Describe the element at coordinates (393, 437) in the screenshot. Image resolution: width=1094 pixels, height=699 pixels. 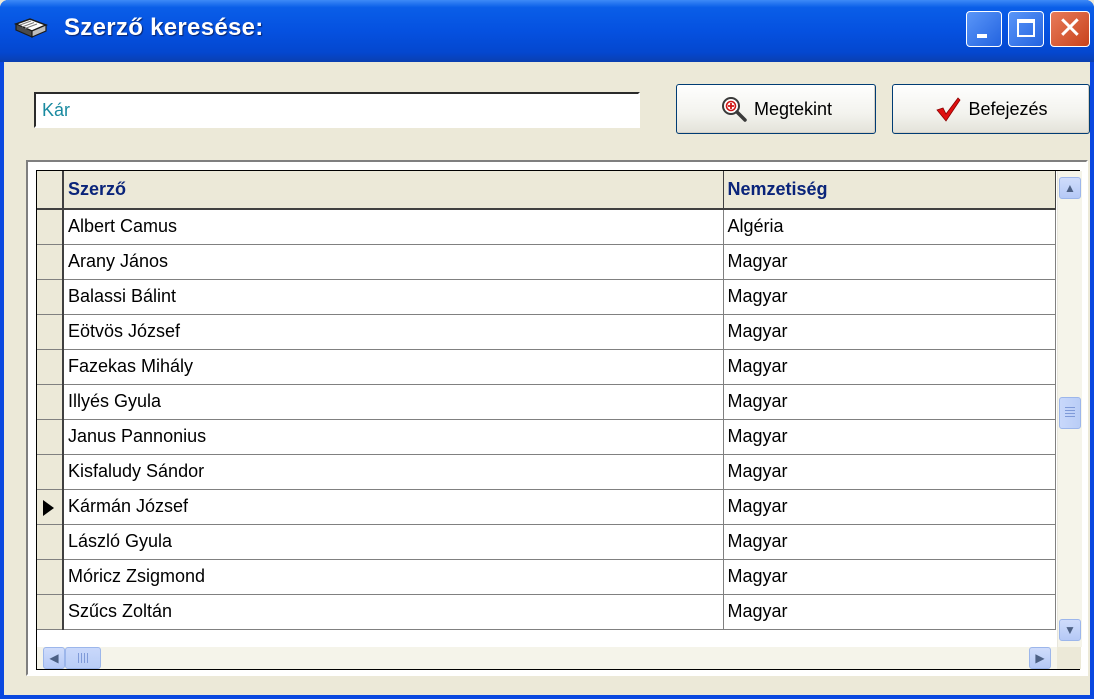
I see `author-cell: Janus Pannonius` at that location.